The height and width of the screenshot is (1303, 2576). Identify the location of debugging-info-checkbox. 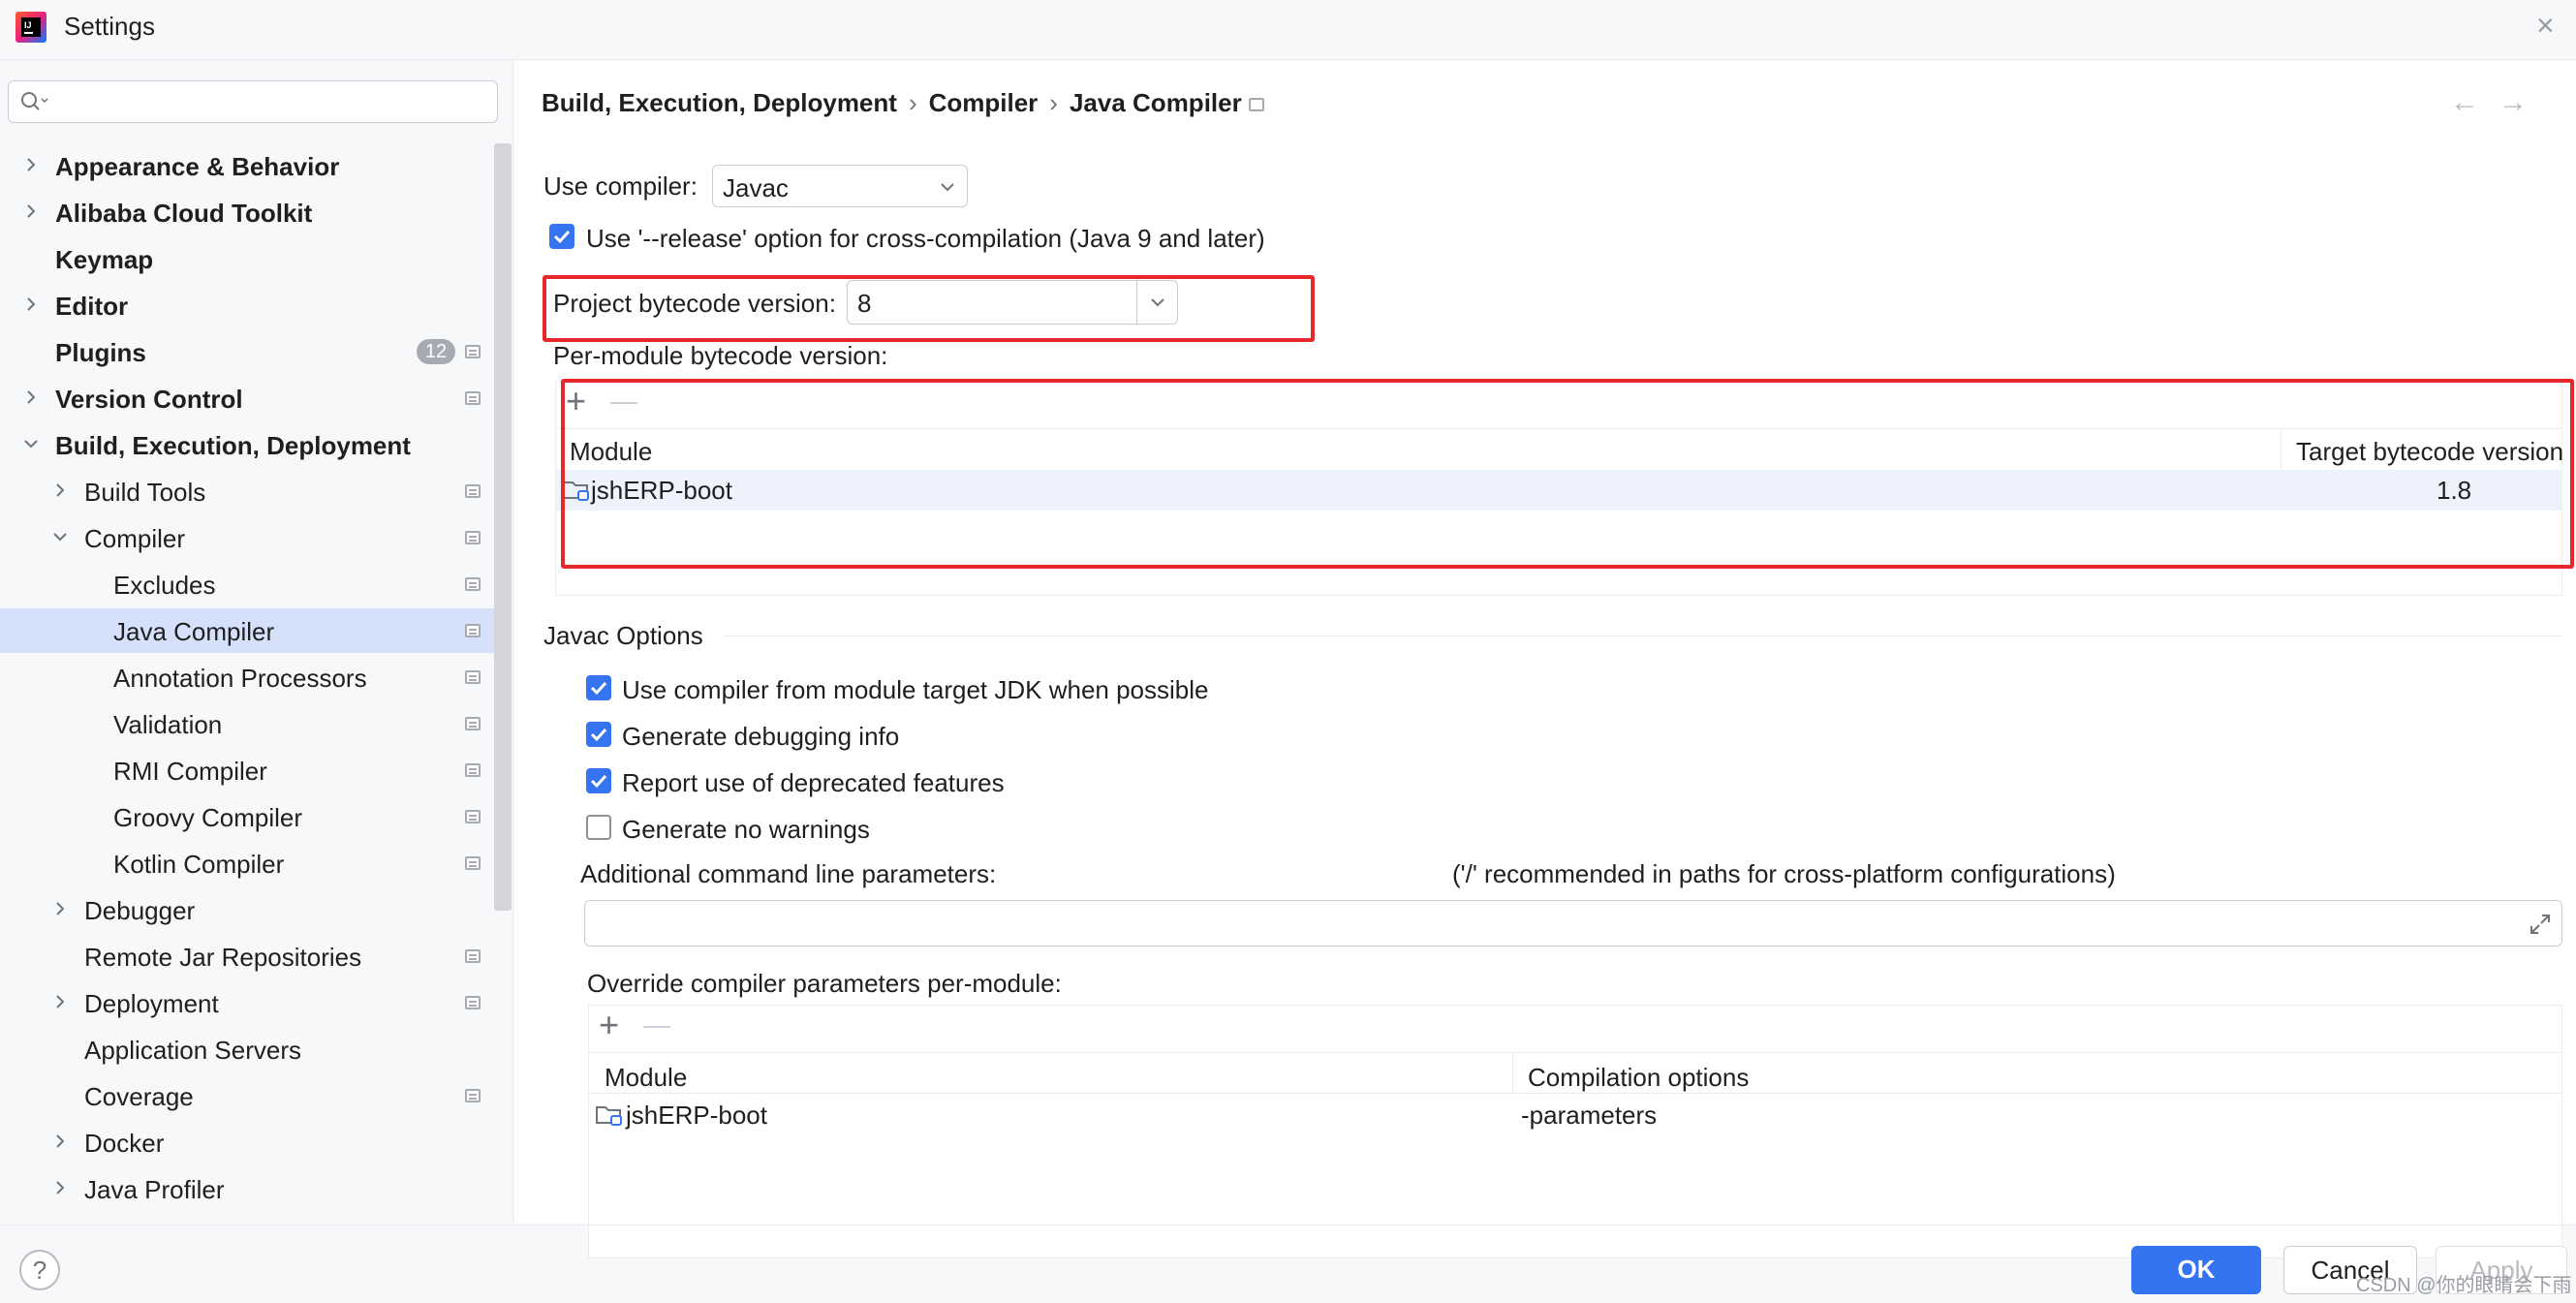
(598, 734).